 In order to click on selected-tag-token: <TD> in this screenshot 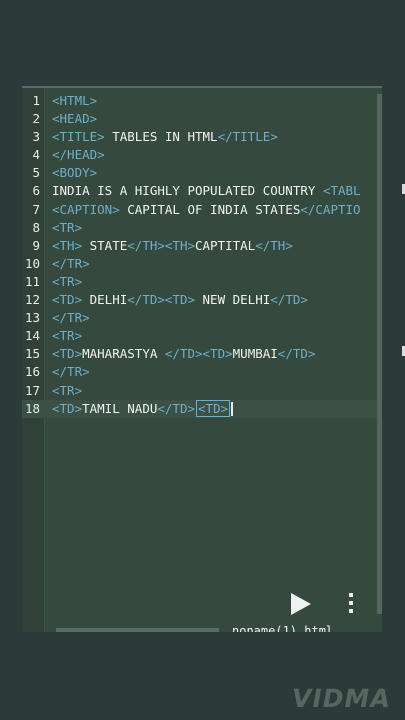, I will do `click(213, 408)`.